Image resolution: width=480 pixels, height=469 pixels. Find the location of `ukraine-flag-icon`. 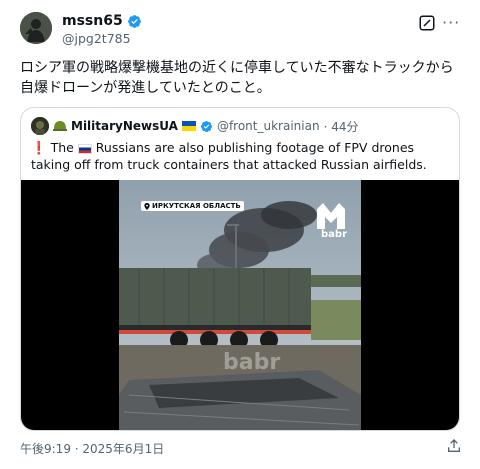

ukraine-flag-icon is located at coordinates (188, 126).